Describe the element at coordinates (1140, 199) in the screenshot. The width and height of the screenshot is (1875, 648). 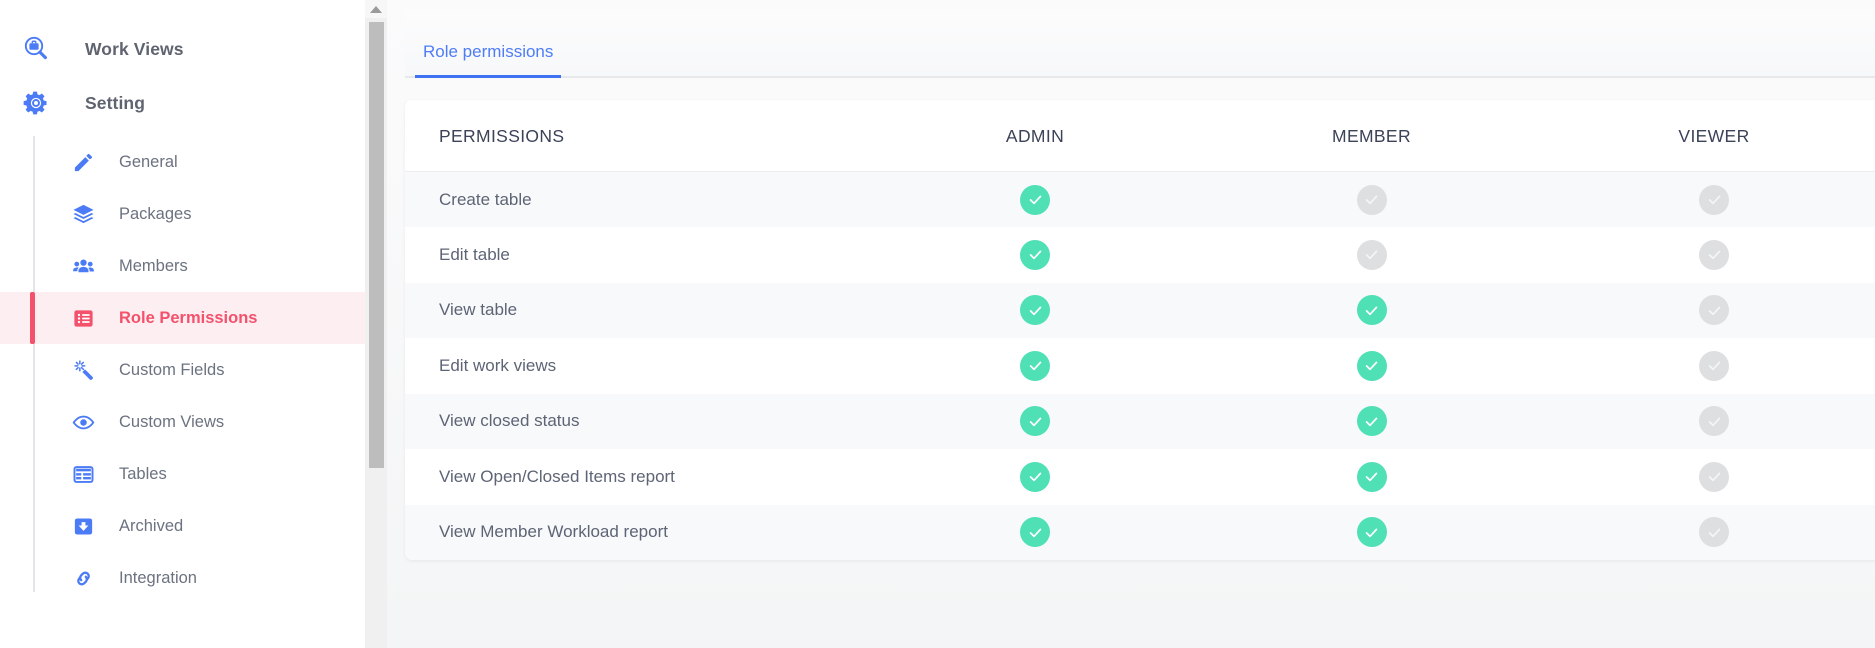
I see `table-row: Create table` at that location.